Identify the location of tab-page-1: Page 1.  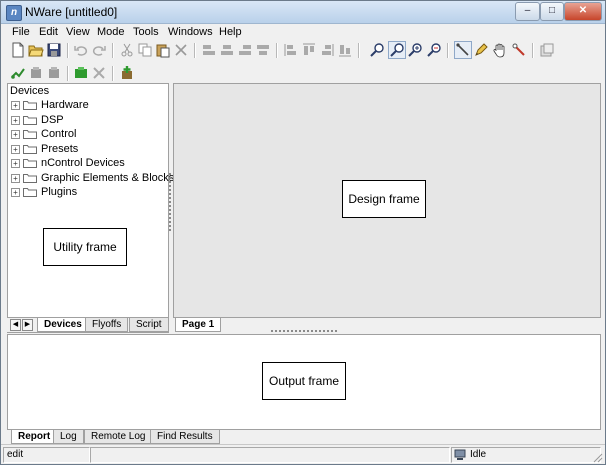
(198, 325).